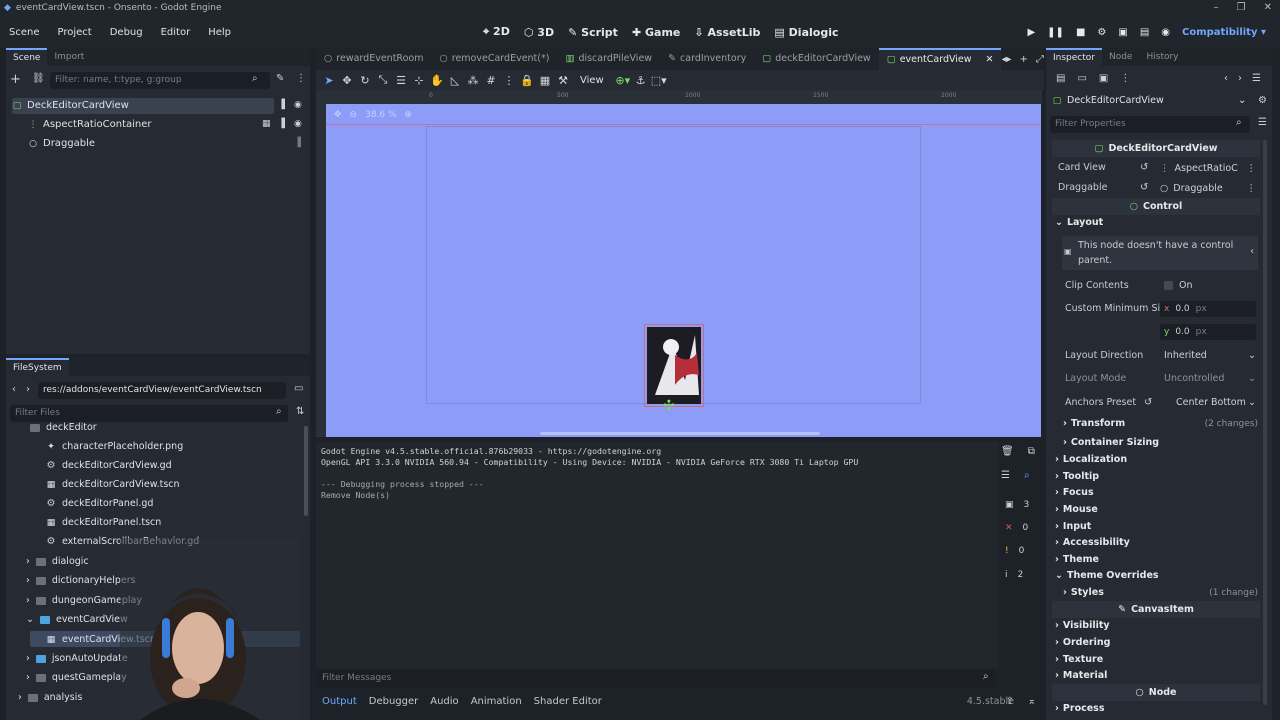 The width and height of the screenshot is (1280, 720). I want to click on zoom-level: 38.6 %, so click(380, 115).